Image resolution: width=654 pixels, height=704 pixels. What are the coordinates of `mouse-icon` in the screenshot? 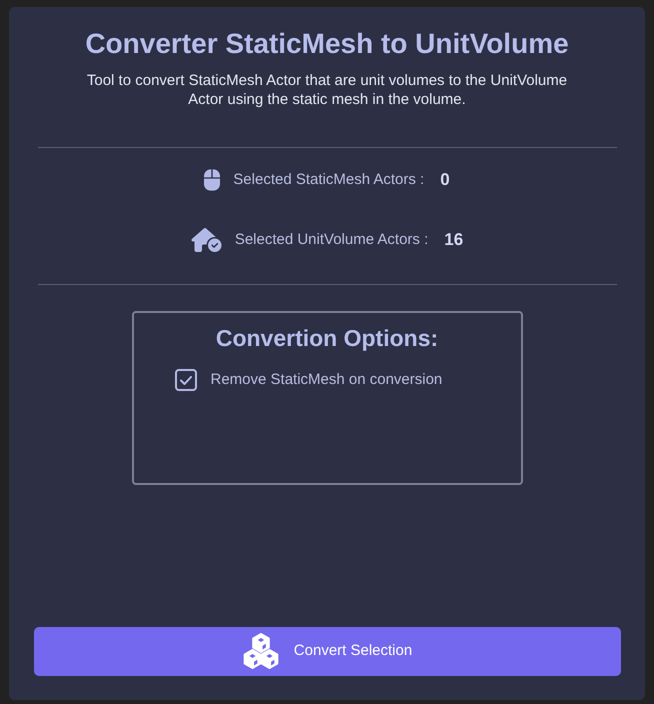 It's located at (212, 180).